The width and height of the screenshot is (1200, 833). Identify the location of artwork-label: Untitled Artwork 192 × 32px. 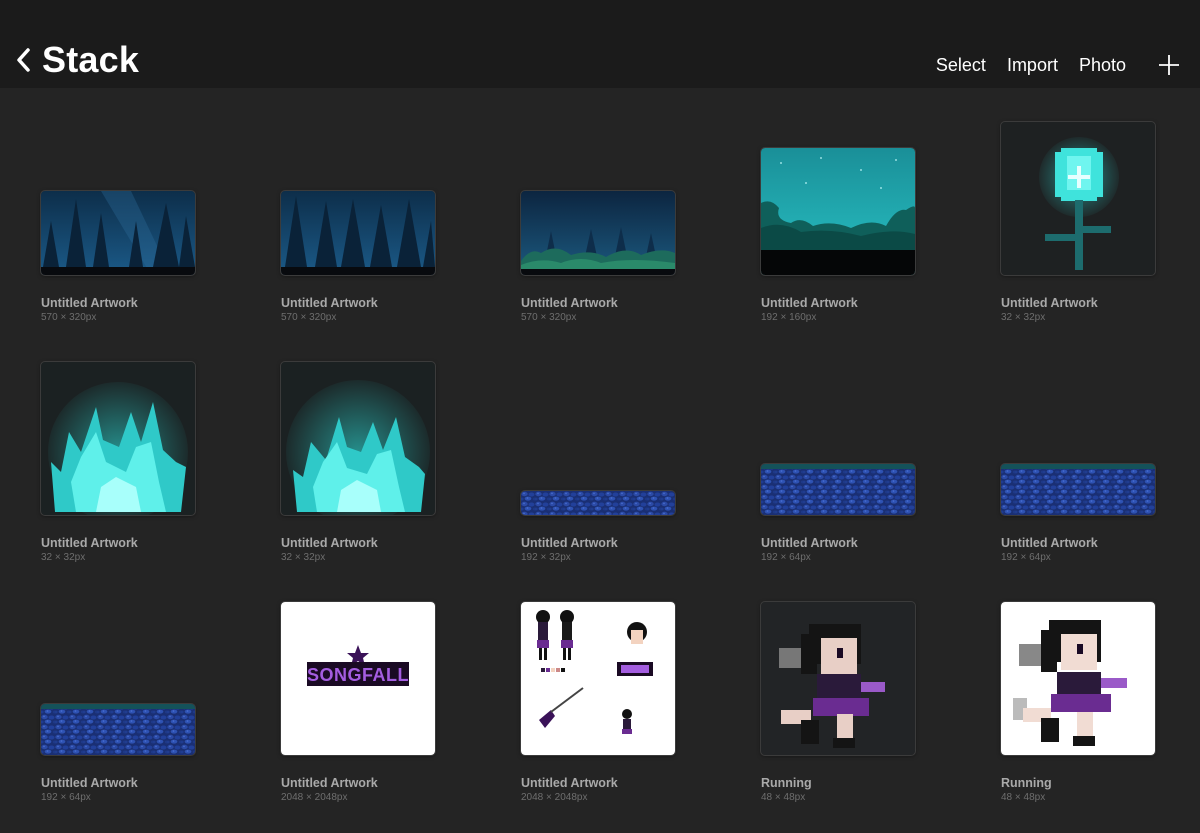
(606, 550).